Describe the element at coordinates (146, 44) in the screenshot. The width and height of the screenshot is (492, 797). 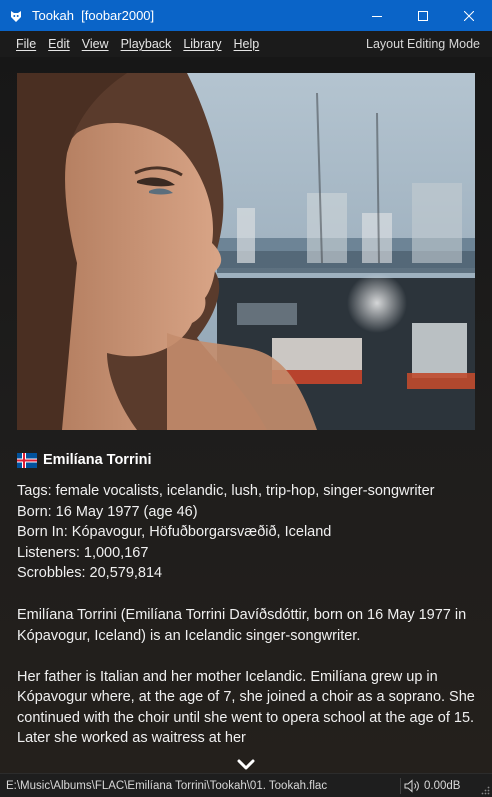
I see `menu-playback: Playback` at that location.